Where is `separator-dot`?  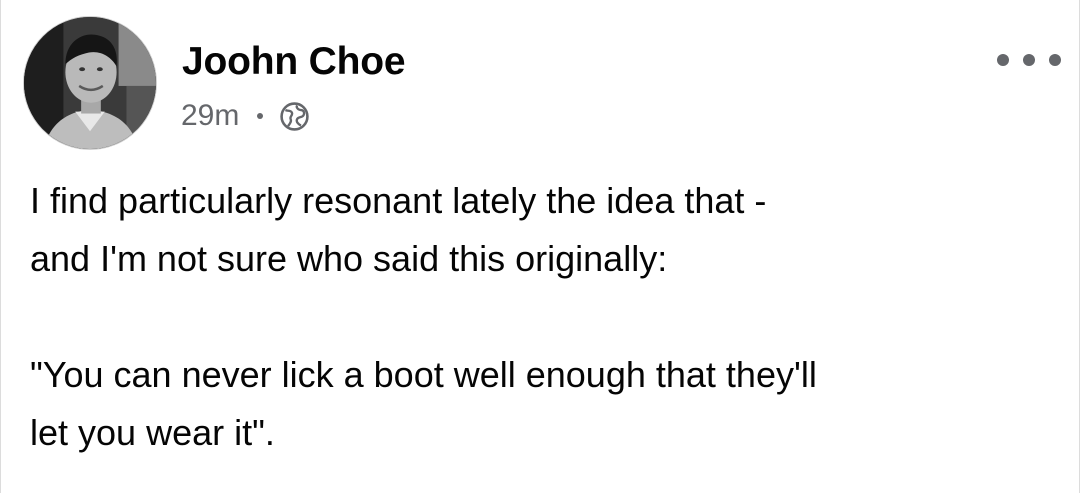 separator-dot is located at coordinates (260, 116).